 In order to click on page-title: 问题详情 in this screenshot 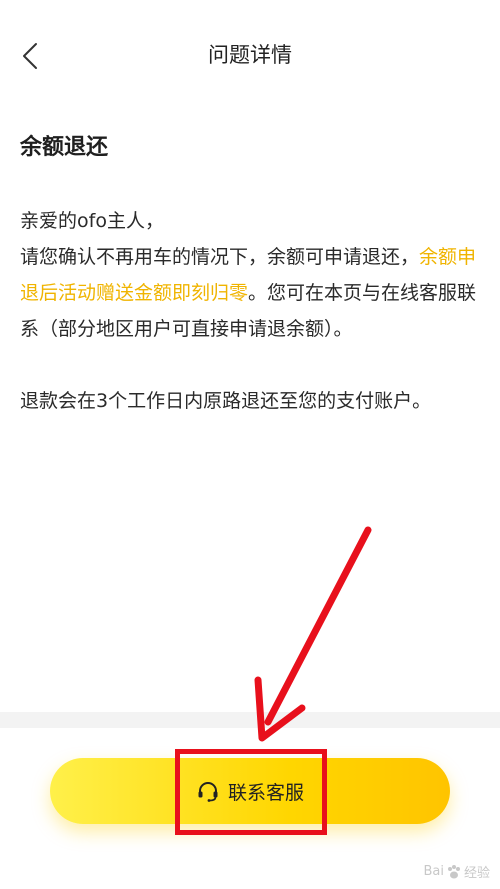, I will do `click(250, 55)`.